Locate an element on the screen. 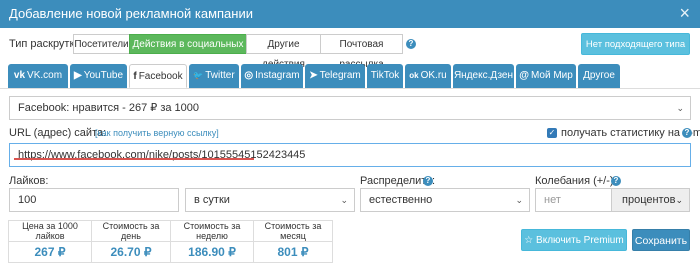 This screenshot has width=700, height=268. telegram-icon: ➤ is located at coordinates (313, 75).